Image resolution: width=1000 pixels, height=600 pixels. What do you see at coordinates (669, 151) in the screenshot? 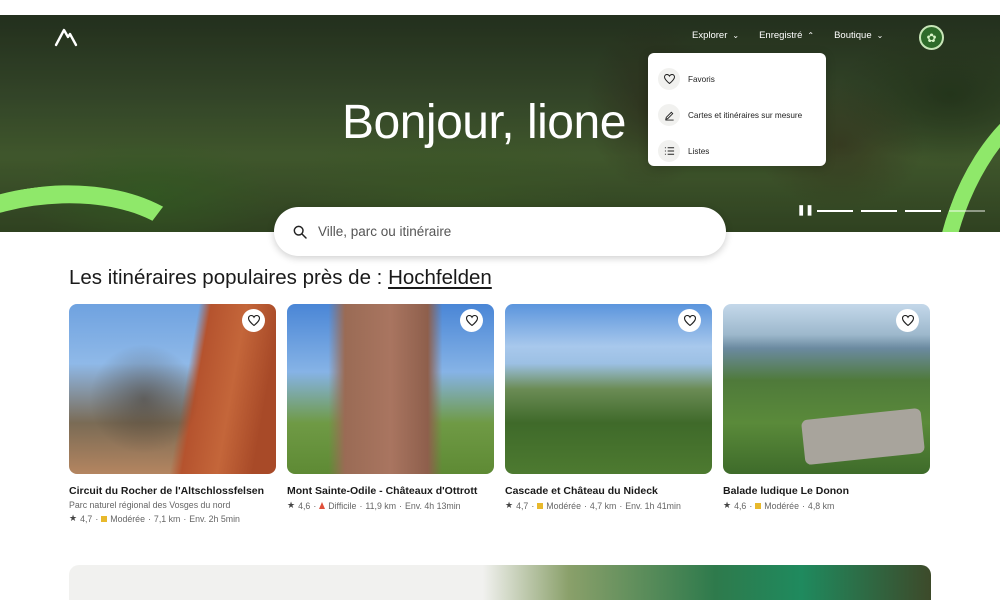
I see `list-icon` at bounding box center [669, 151].